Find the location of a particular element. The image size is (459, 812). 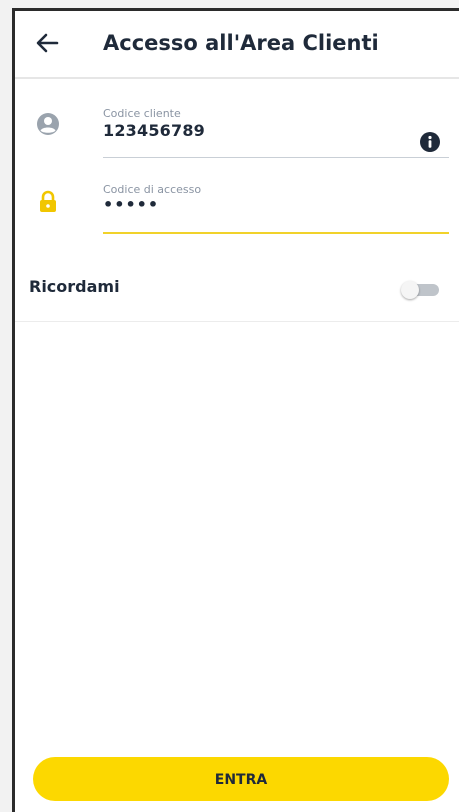

customer-code-underline is located at coordinates (276, 157).